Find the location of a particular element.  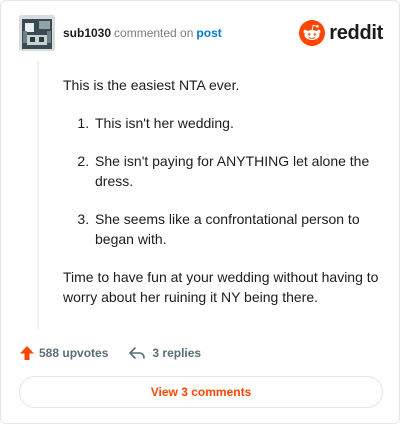

comment-header: sub1030 commented on post reddit is located at coordinates (201, 34).